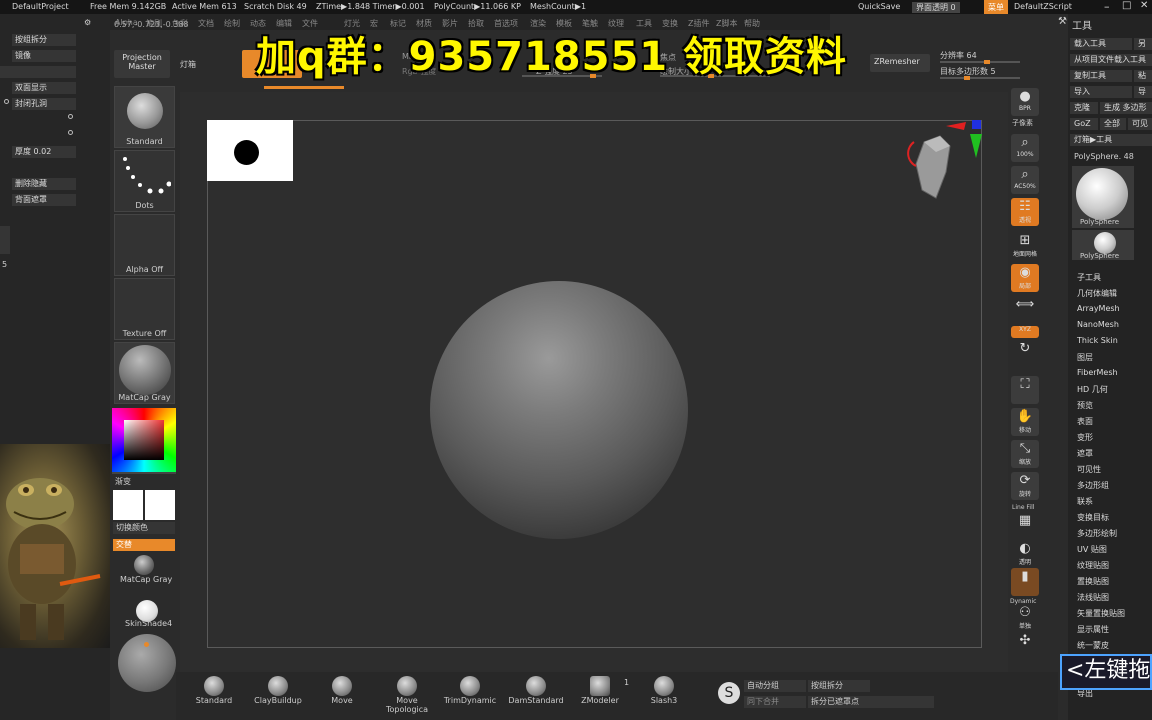 The image size is (1152, 720). Describe the element at coordinates (1126, 108) in the screenshot. I see `make-polymesh-button: 生成 多边形网格` at that location.